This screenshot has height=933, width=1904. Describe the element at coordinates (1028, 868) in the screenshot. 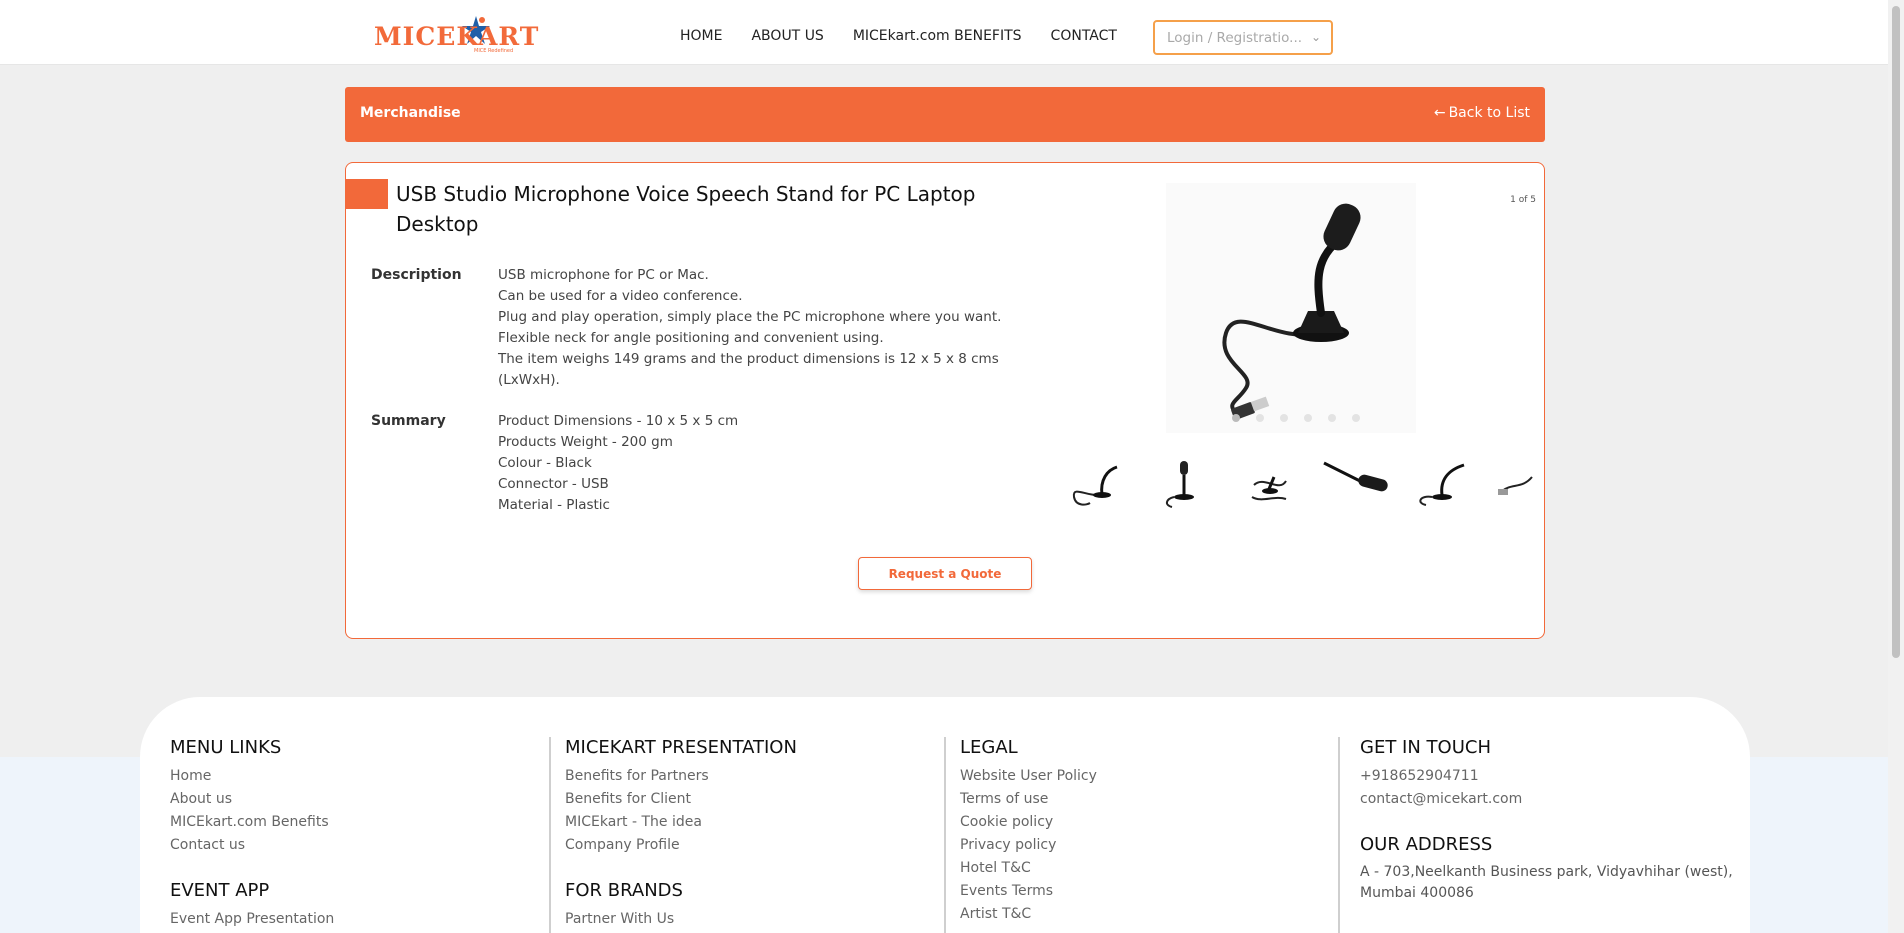

I see `footer-link-hotel-tc: Hotel T&C` at that location.